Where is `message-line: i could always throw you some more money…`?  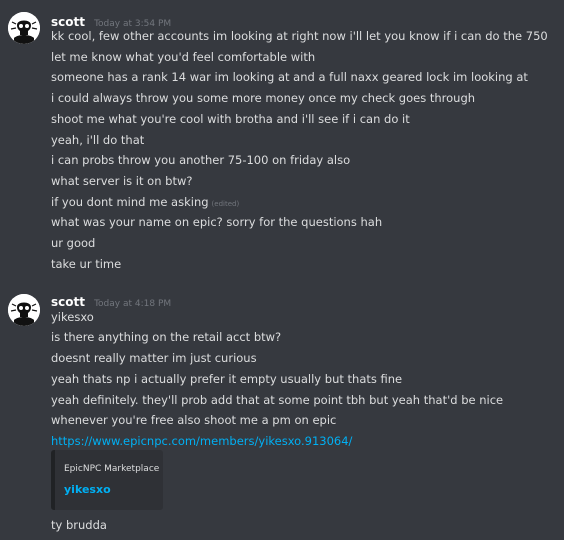
message-line: i could always throw you some more money… is located at coordinates (263, 98).